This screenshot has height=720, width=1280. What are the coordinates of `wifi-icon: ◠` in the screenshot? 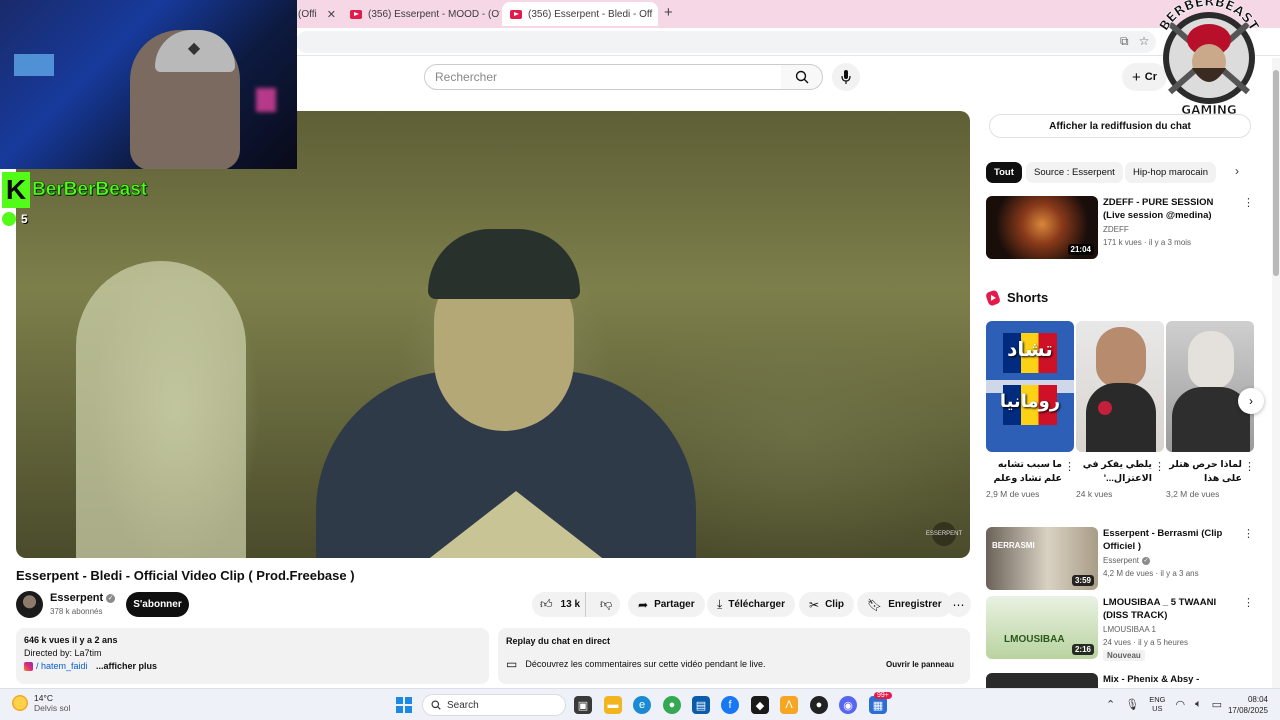 It's located at (1180, 704).